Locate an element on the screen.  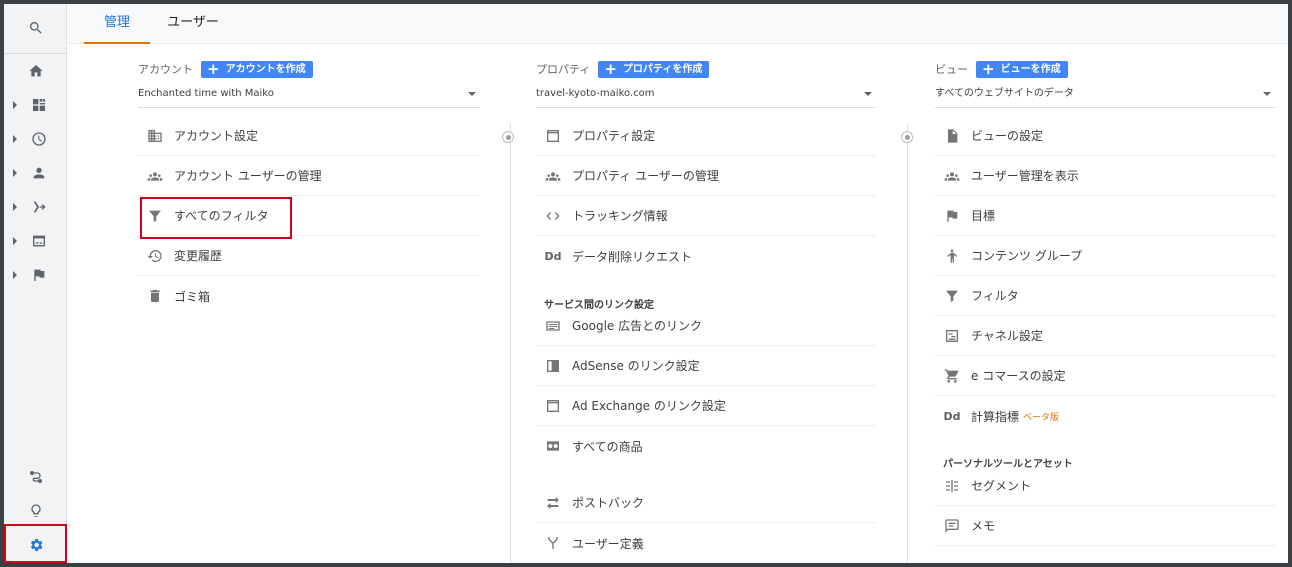
account-selector: Enchanted time with Maiko is located at coordinates (309, 97).